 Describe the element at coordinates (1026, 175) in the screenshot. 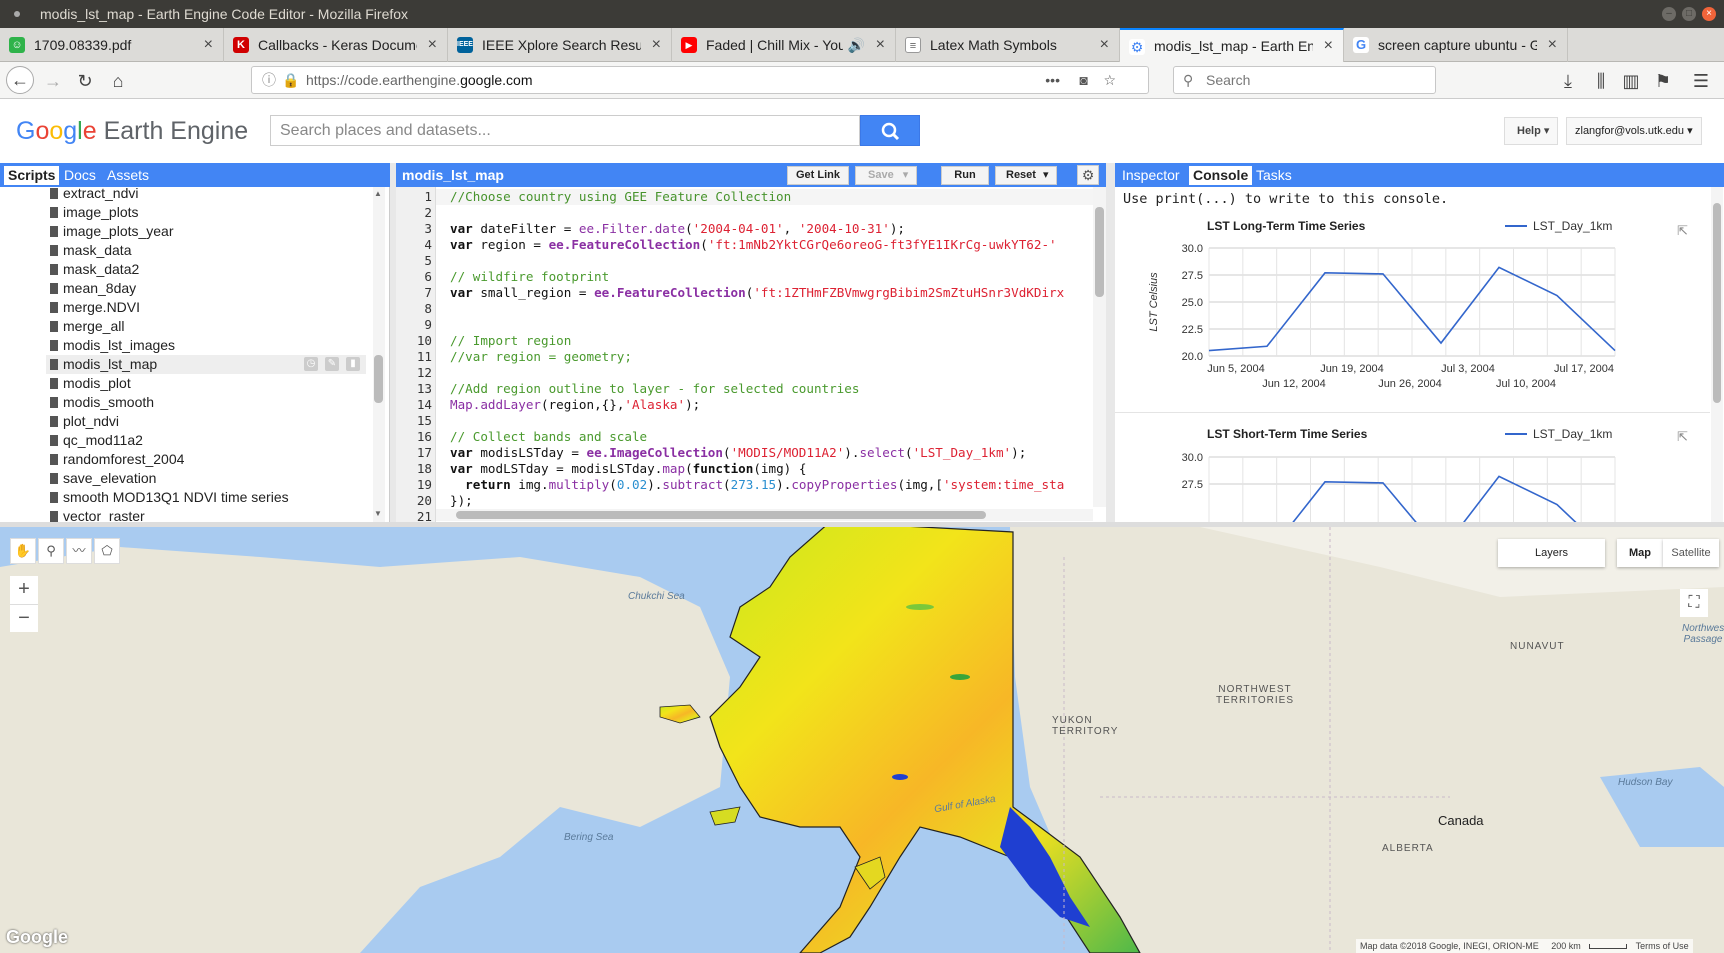

I see `reset-button: Reset ▾` at that location.